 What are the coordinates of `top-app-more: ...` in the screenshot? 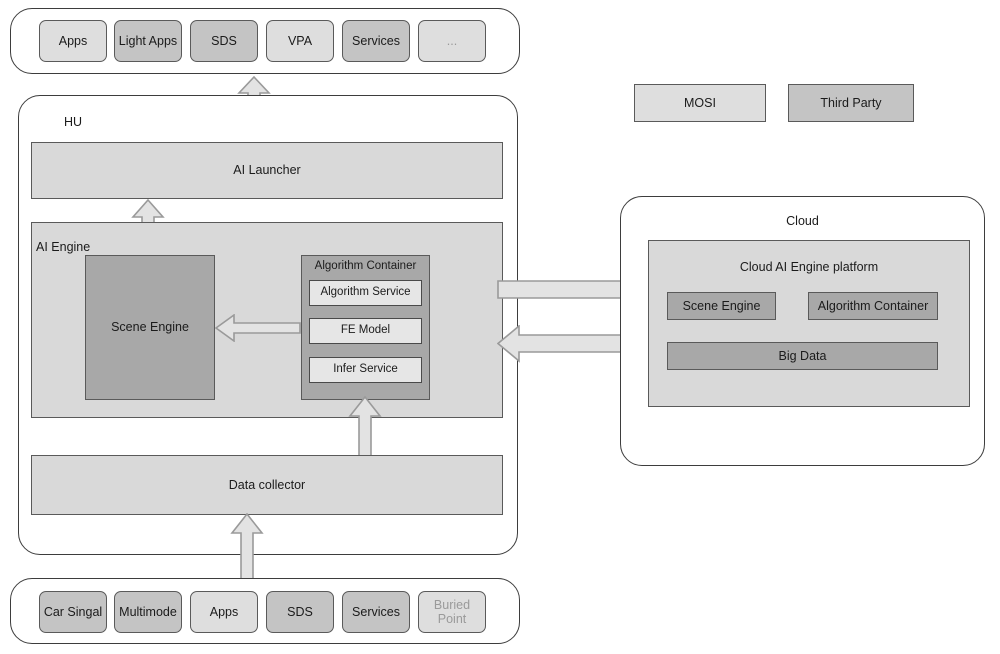 It's located at (452, 41).